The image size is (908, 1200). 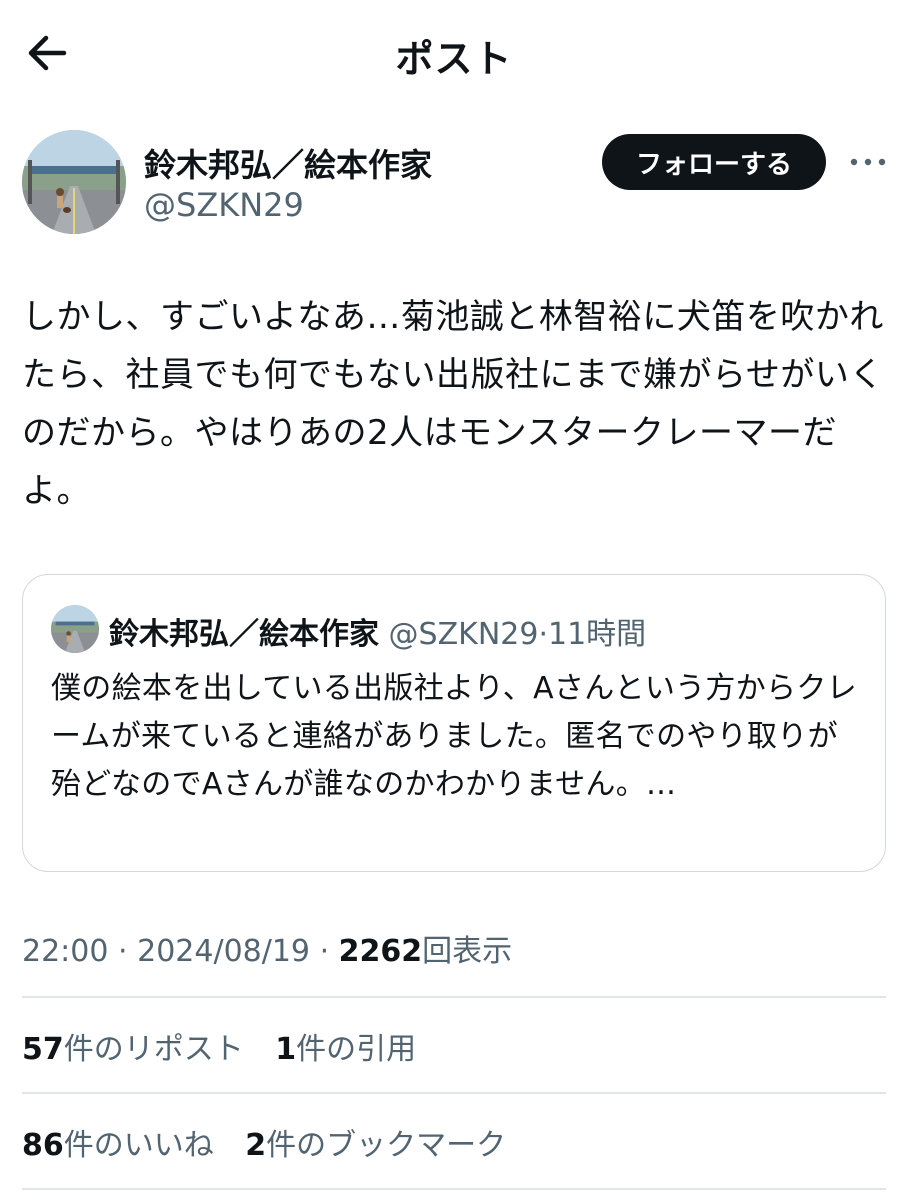 What do you see at coordinates (356, 1049) in the screenshot?
I see `quote-label: 件の引用` at bounding box center [356, 1049].